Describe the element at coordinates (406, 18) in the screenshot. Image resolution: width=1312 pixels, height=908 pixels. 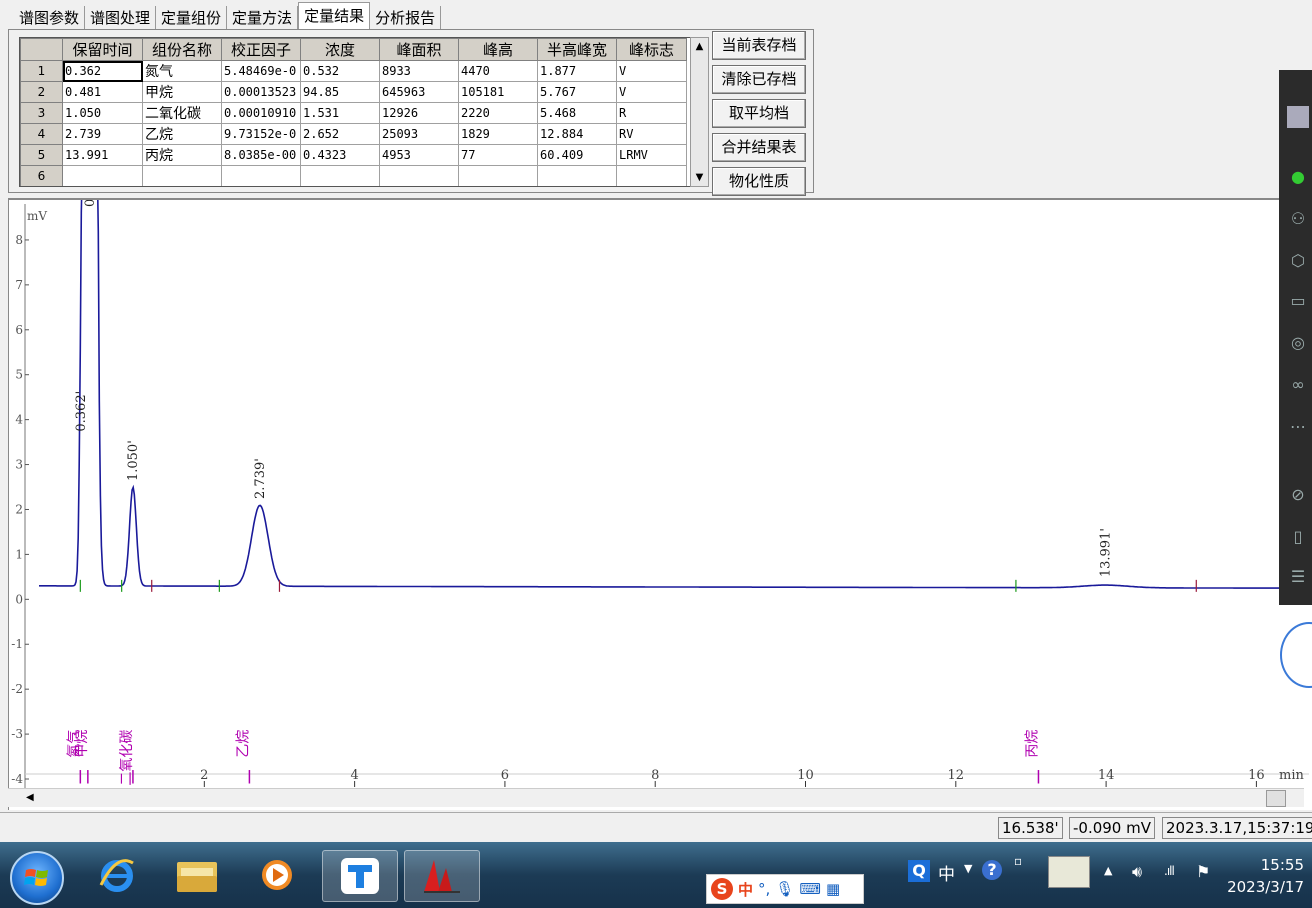
I see `tab-6: 分析报告` at that location.